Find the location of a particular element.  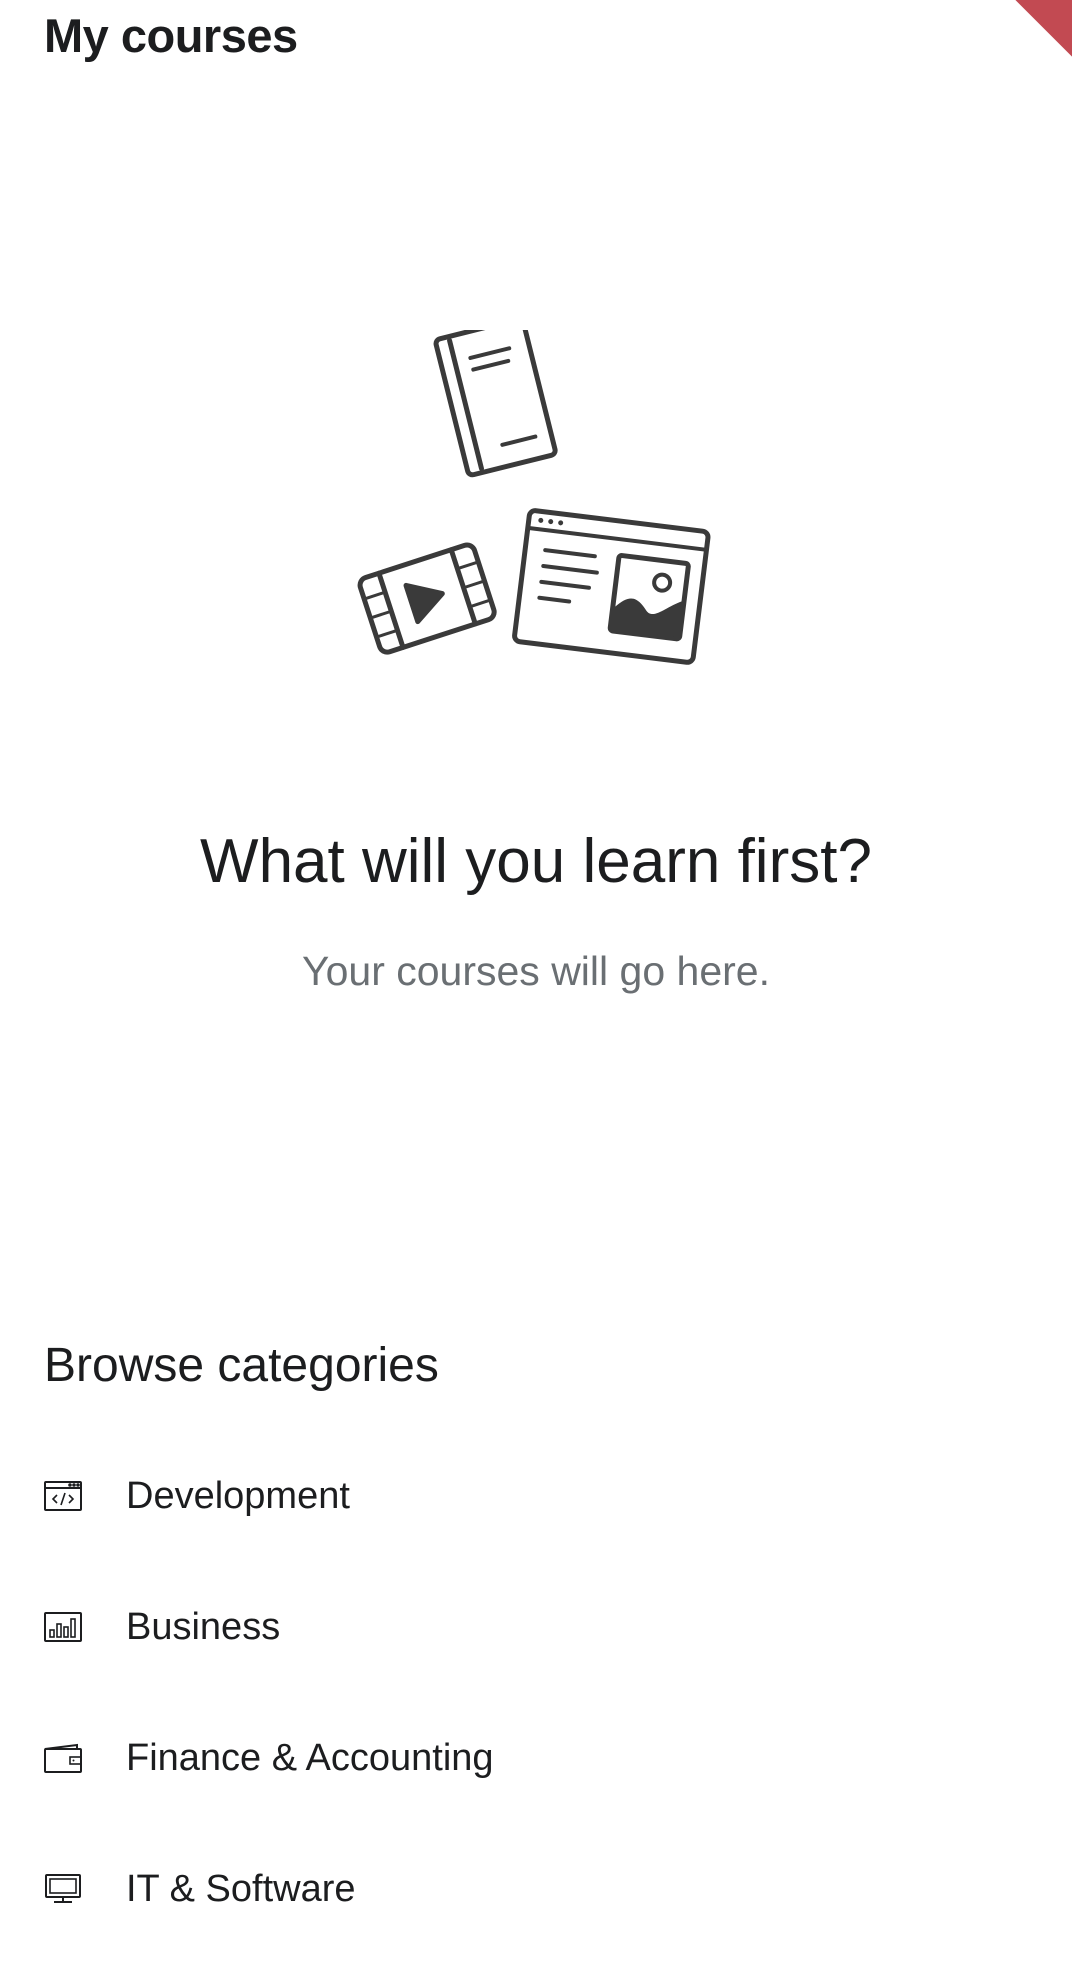

category-label: IT & Software is located at coordinates (241, 1888).